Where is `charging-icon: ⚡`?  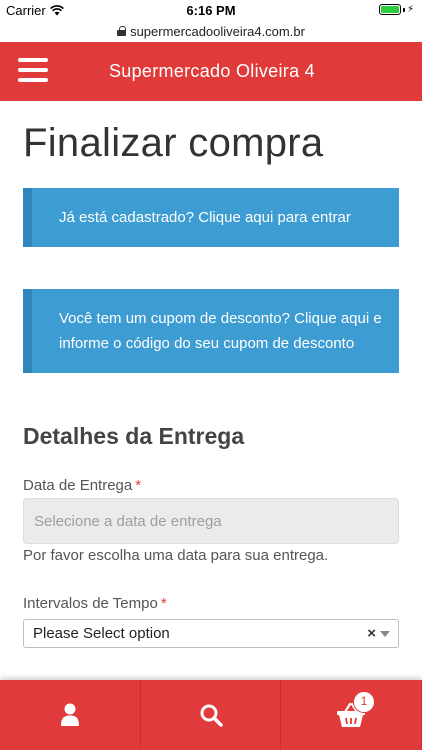
charging-icon: ⚡ is located at coordinates (410, 9).